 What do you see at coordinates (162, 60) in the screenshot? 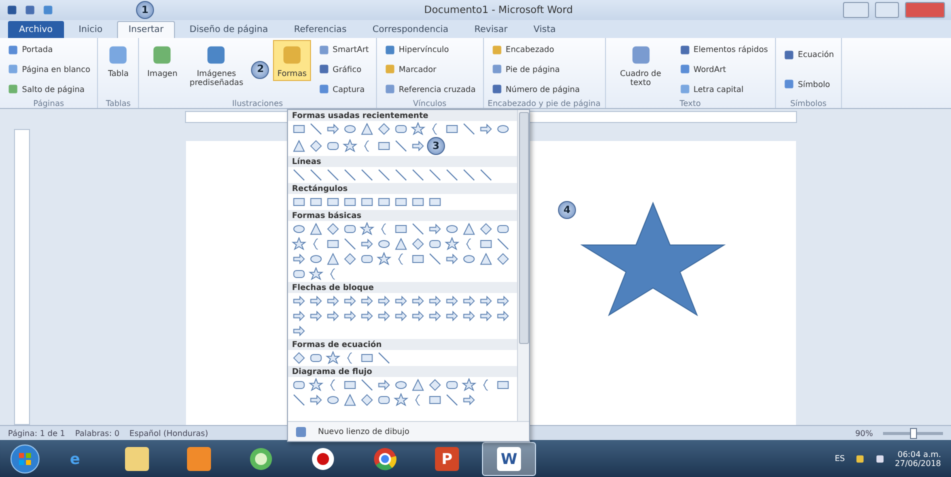
I see `ribbon-button: Imagen` at bounding box center [162, 60].